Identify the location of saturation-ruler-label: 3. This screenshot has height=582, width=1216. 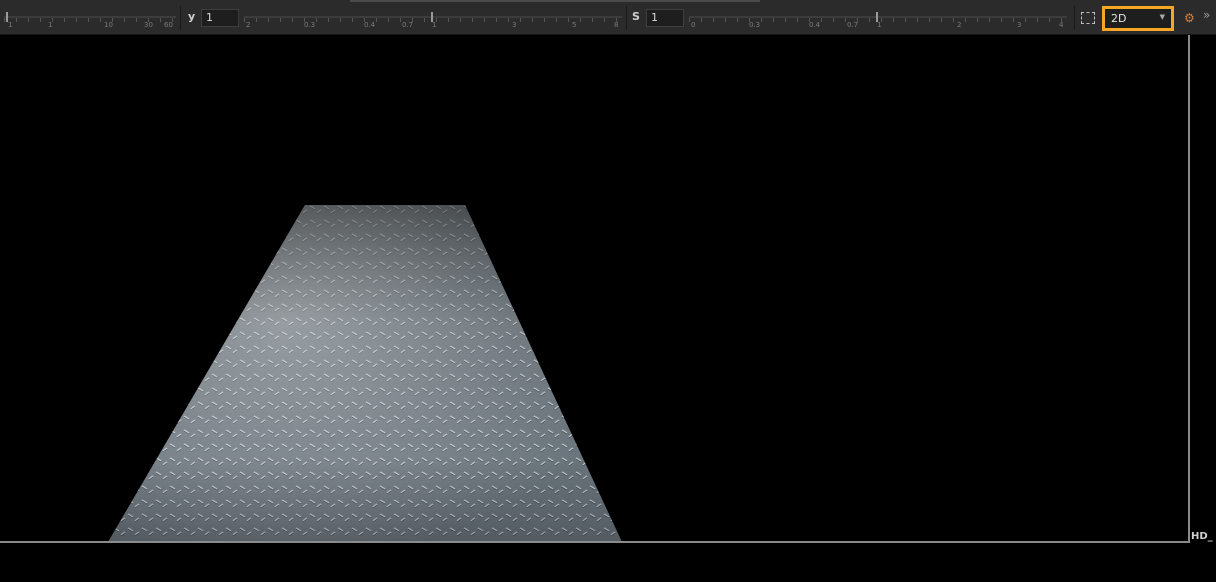
(1019, 25).